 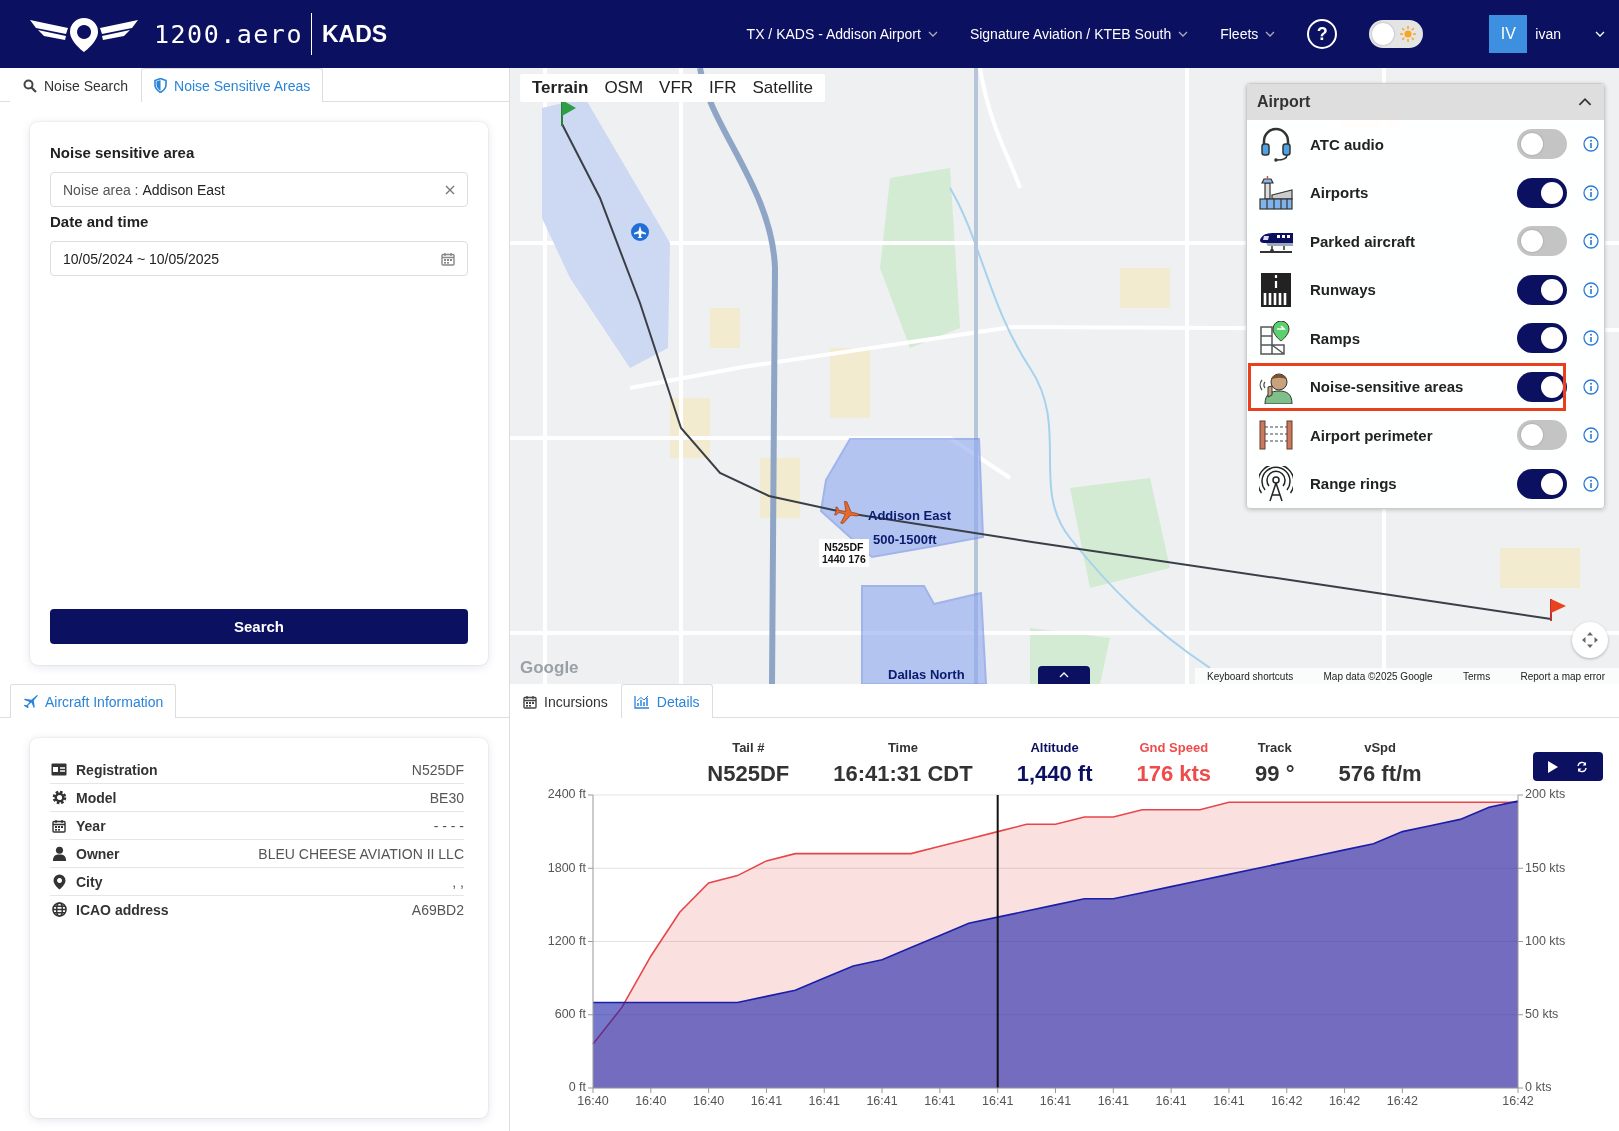 I want to click on altitude-range-label: 500-1500ft, so click(x=905, y=539).